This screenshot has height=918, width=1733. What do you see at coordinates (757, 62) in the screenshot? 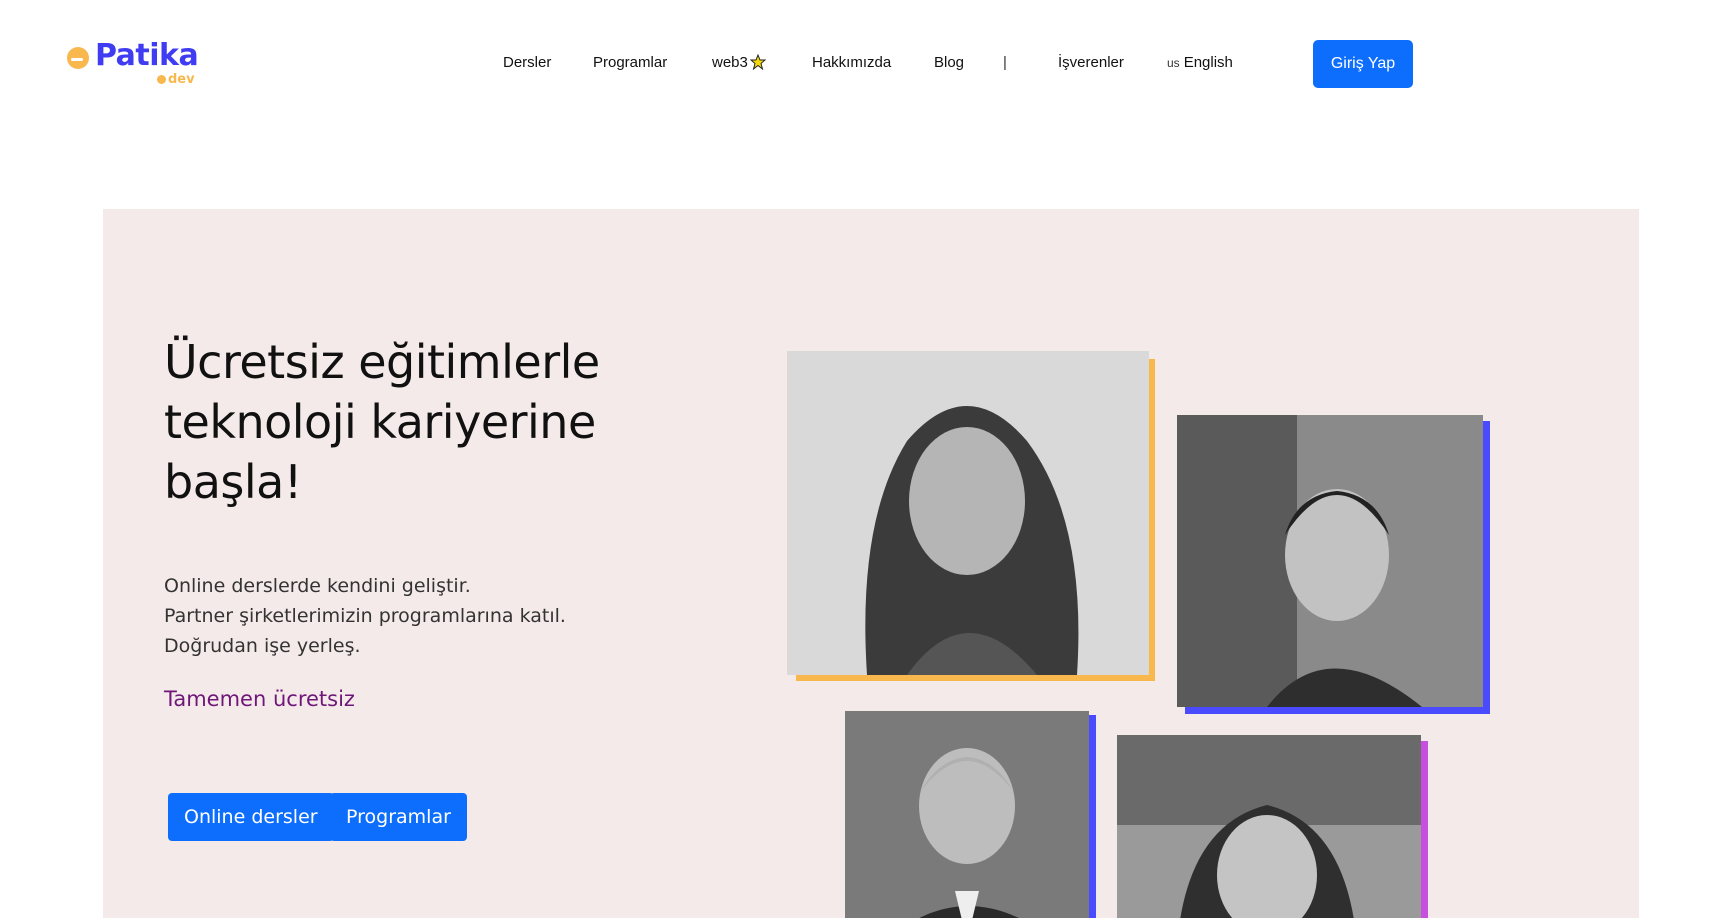
I see `web3-badge-icon` at bounding box center [757, 62].